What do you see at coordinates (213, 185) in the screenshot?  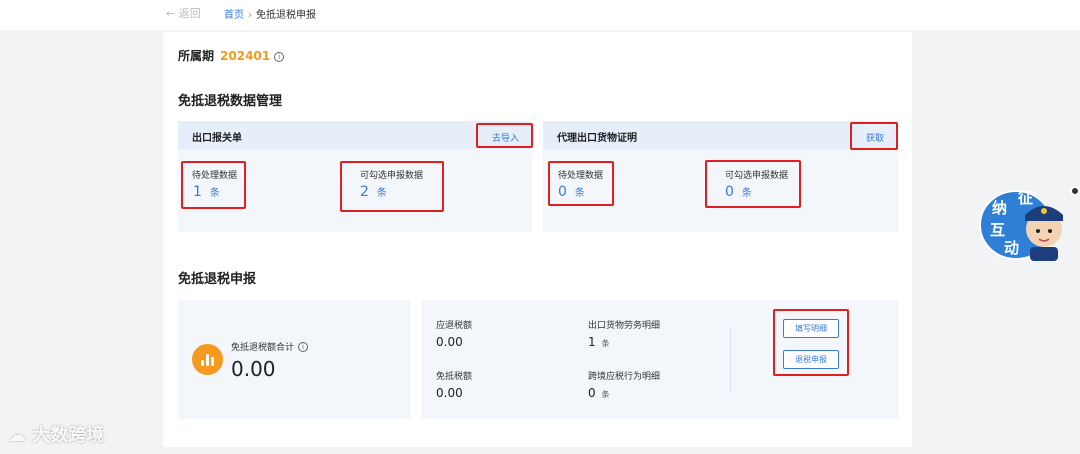 I see `highlight-customs-pending` at bounding box center [213, 185].